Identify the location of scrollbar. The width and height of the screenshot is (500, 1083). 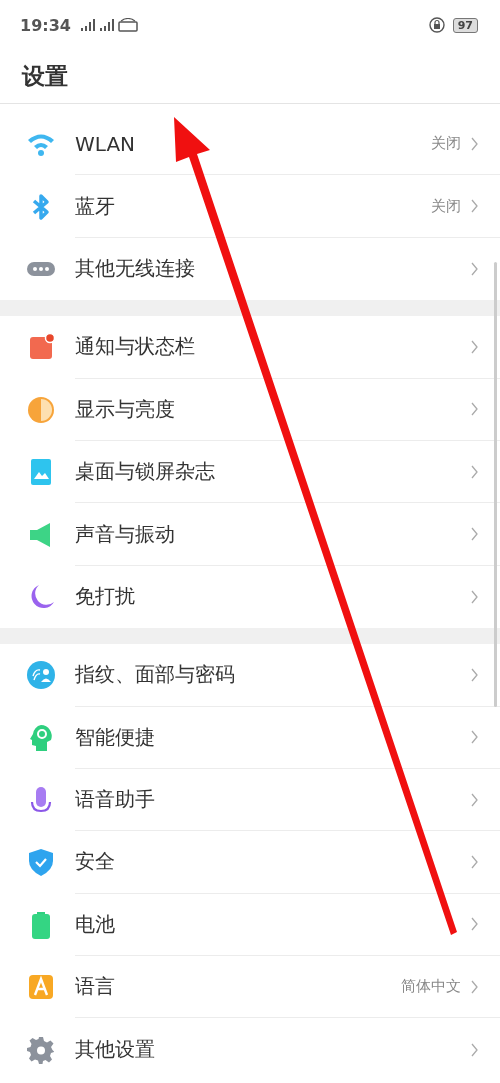
(495, 484).